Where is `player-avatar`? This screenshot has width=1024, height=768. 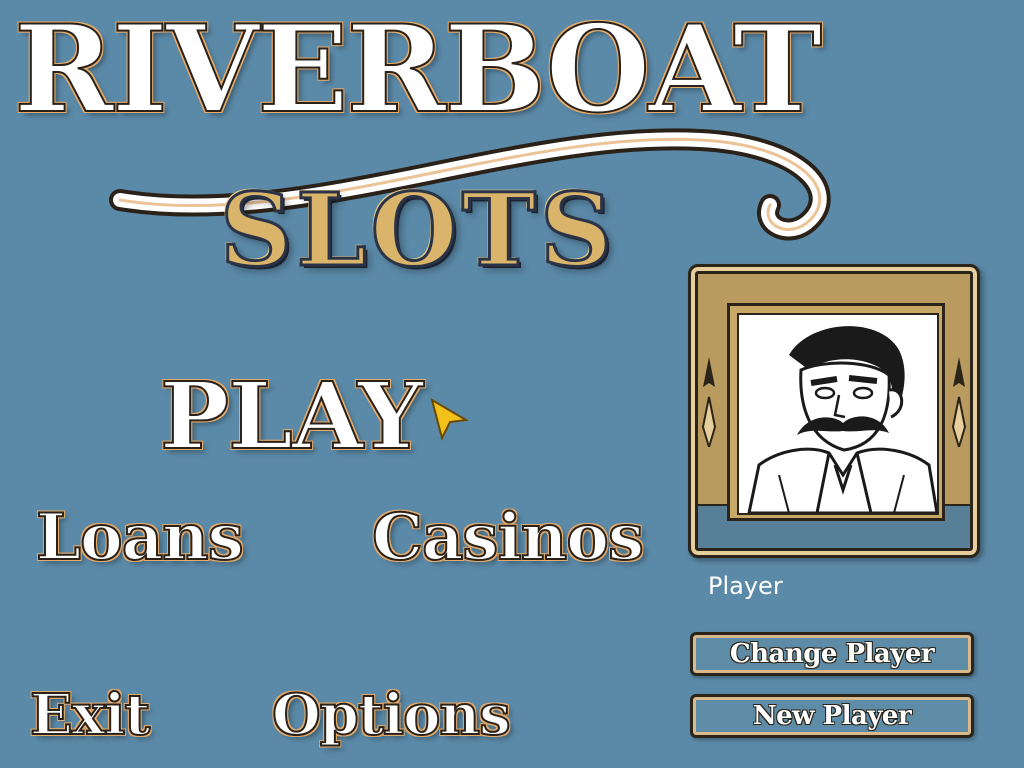 player-avatar is located at coordinates (838, 414).